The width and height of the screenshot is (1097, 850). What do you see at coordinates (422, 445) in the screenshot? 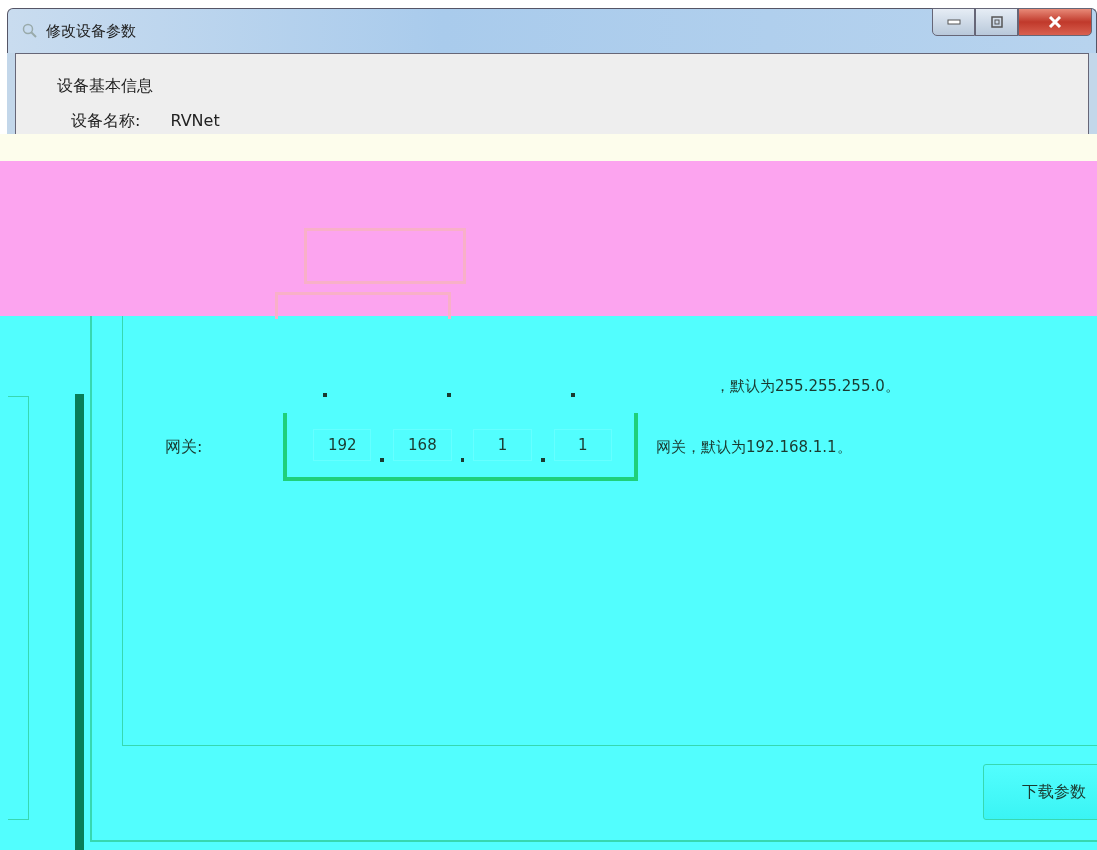
I see `octet-field: 168` at bounding box center [422, 445].